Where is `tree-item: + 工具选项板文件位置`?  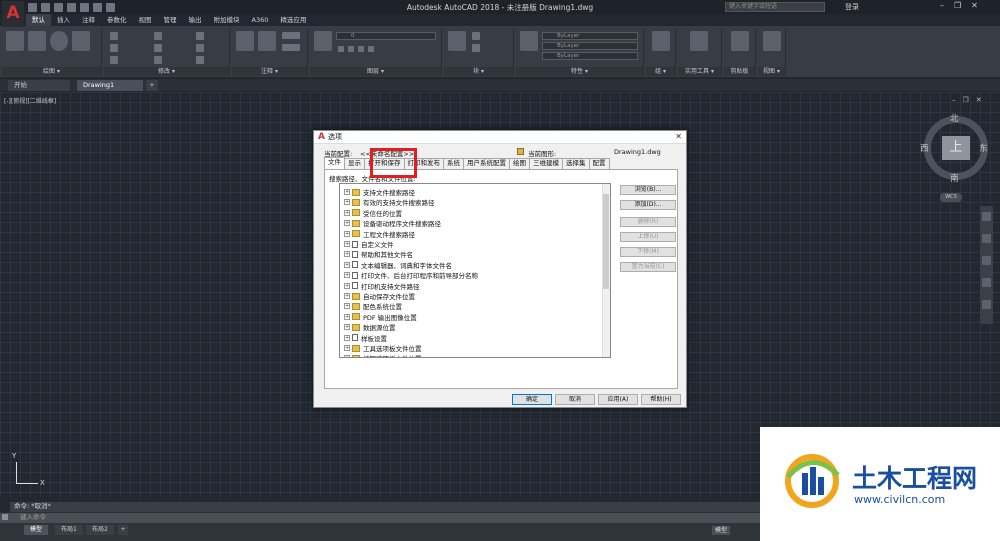 tree-item: + 工具选项板文件位置 is located at coordinates (383, 348).